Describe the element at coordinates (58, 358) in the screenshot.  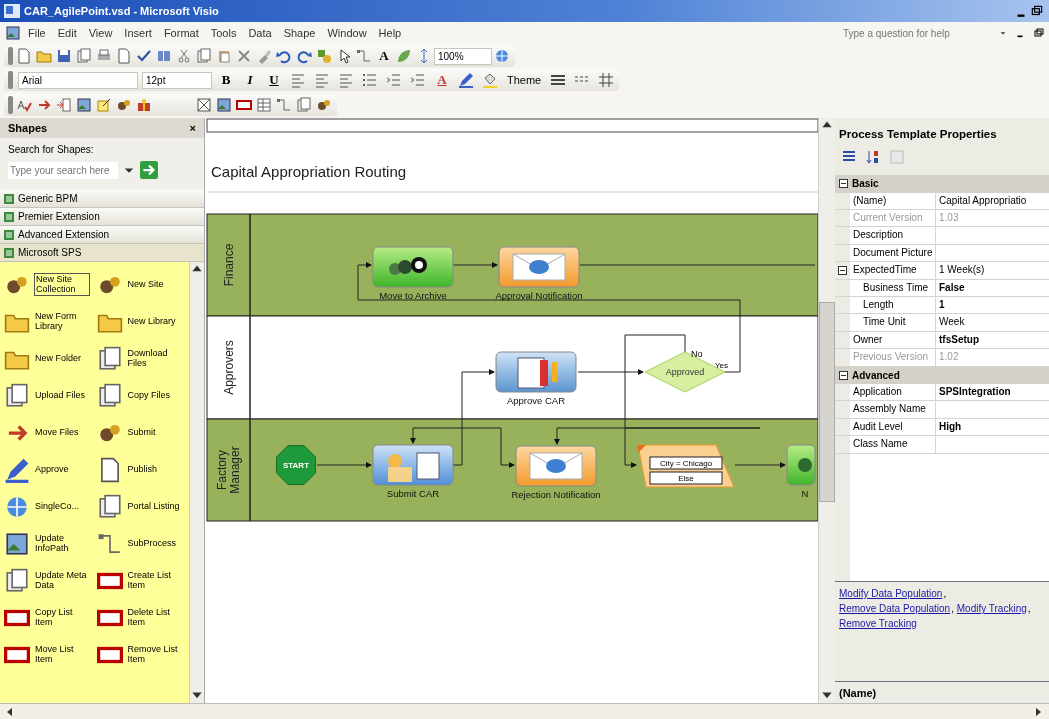
I see `stencil-entry: New Folder` at that location.